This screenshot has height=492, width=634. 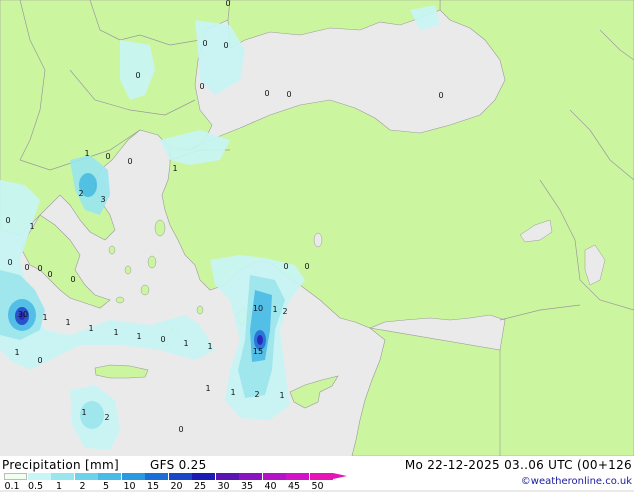 What do you see at coordinates (294, 486) in the screenshot?
I see `legend-tick-label: 45` at bounding box center [294, 486].